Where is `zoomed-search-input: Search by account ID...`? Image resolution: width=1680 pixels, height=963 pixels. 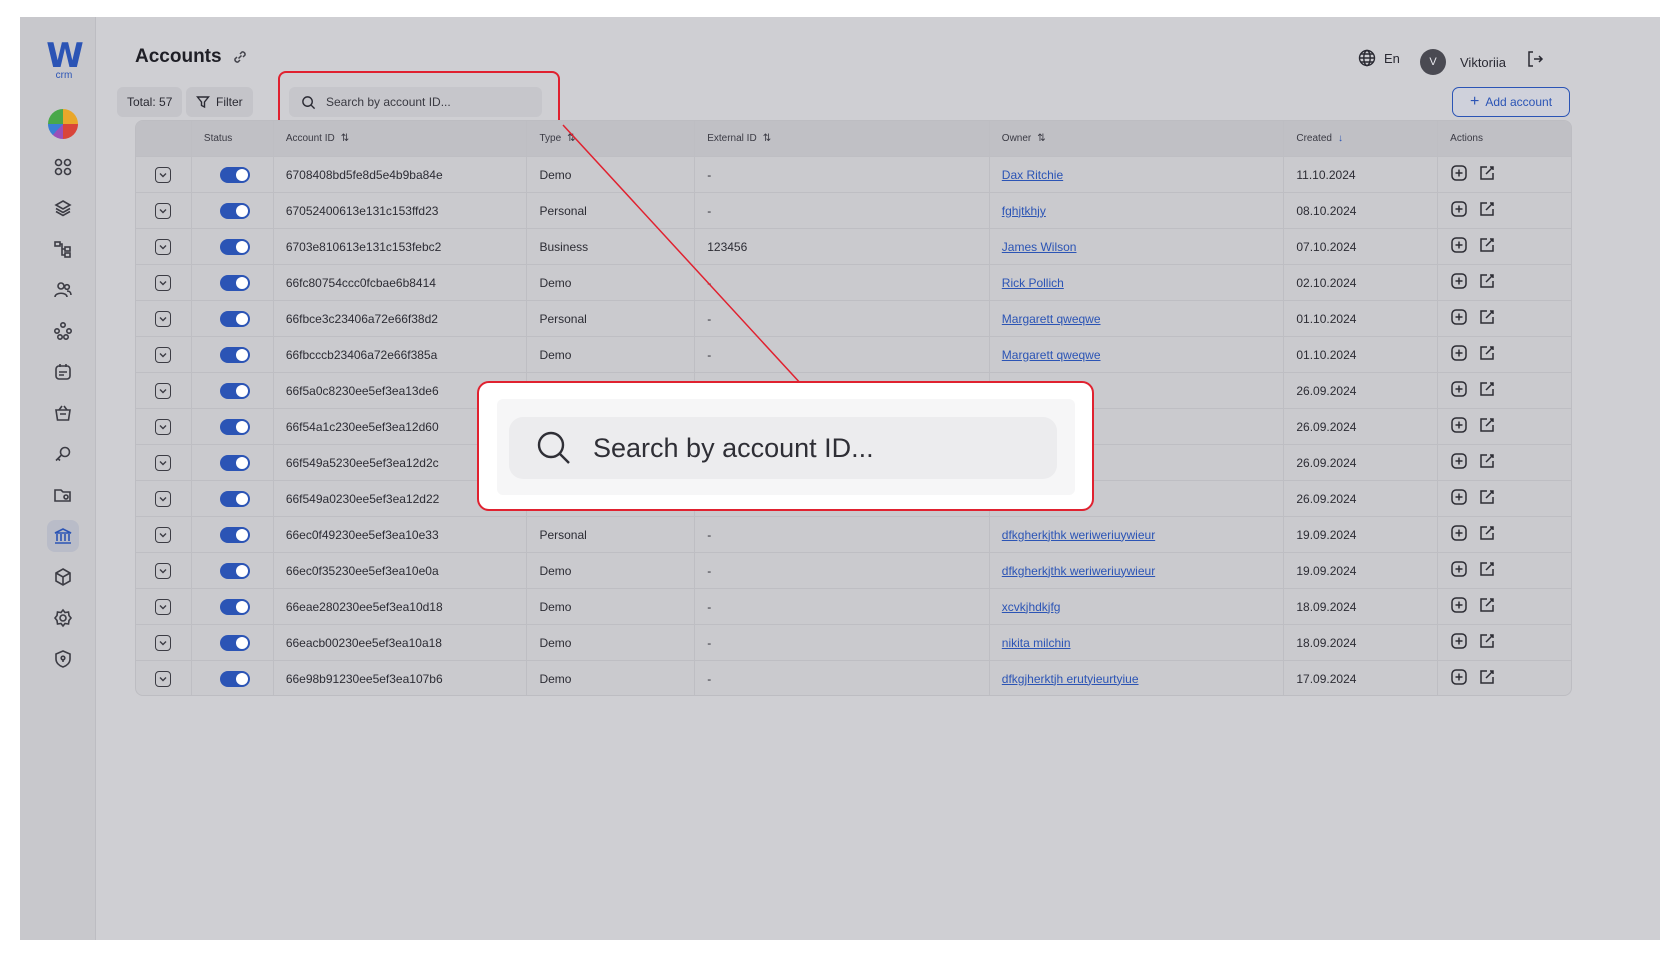 zoomed-search-input: Search by account ID... is located at coordinates (783, 448).